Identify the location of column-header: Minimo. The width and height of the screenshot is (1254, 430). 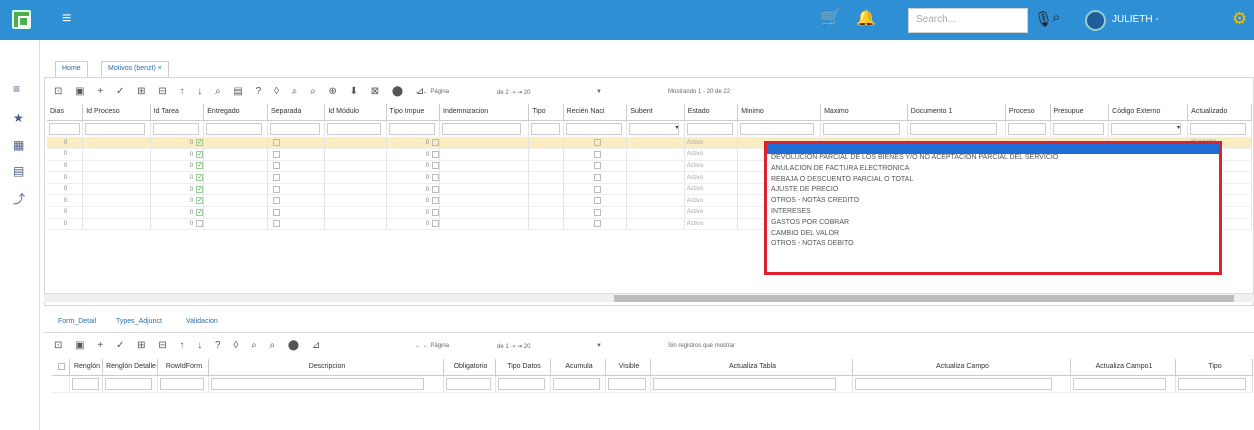
(779, 112).